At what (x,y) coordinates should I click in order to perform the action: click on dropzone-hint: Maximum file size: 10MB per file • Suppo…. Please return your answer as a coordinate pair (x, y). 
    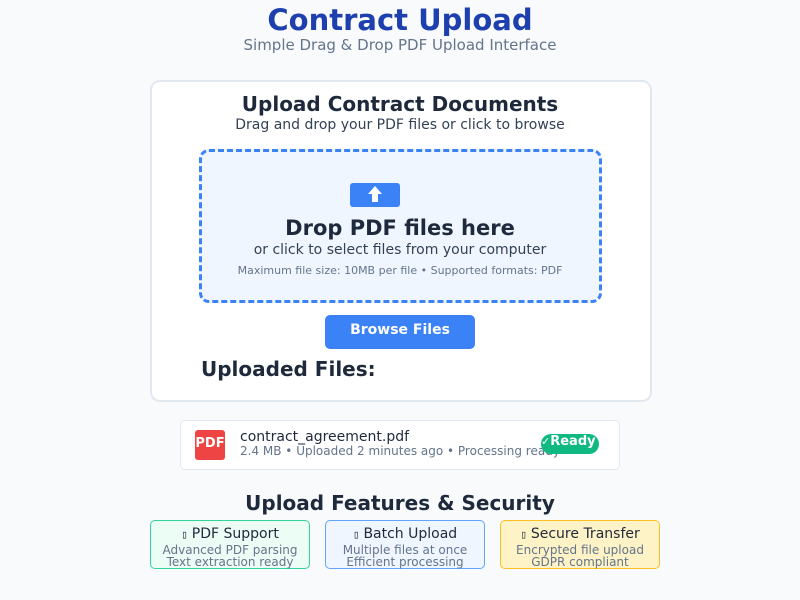
    Looking at the image, I should click on (400, 270).